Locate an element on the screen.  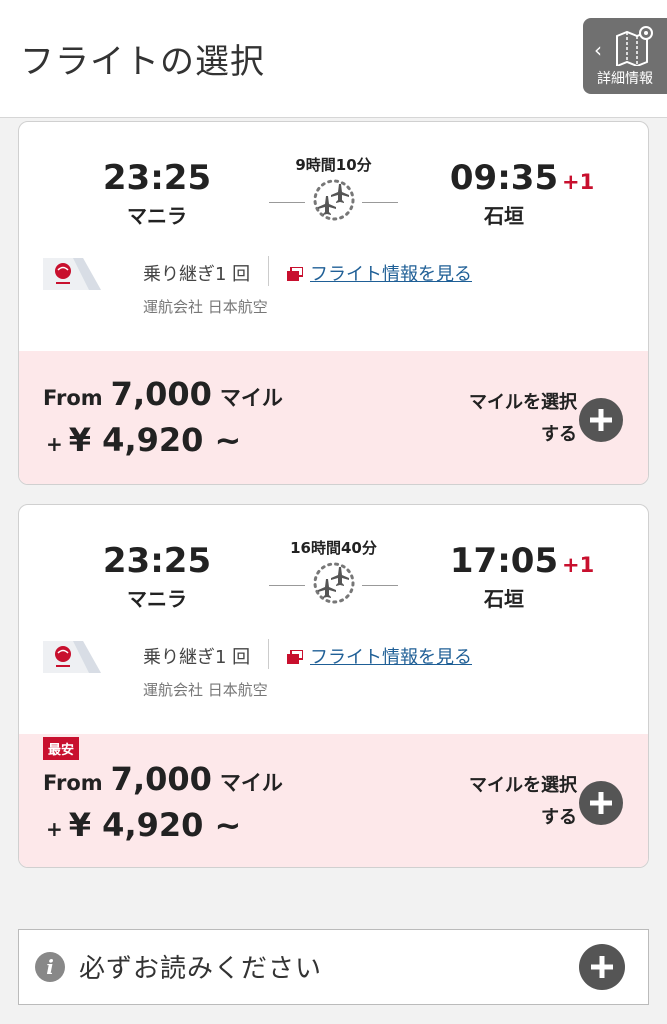
map-pin-icon is located at coordinates (635, 47).